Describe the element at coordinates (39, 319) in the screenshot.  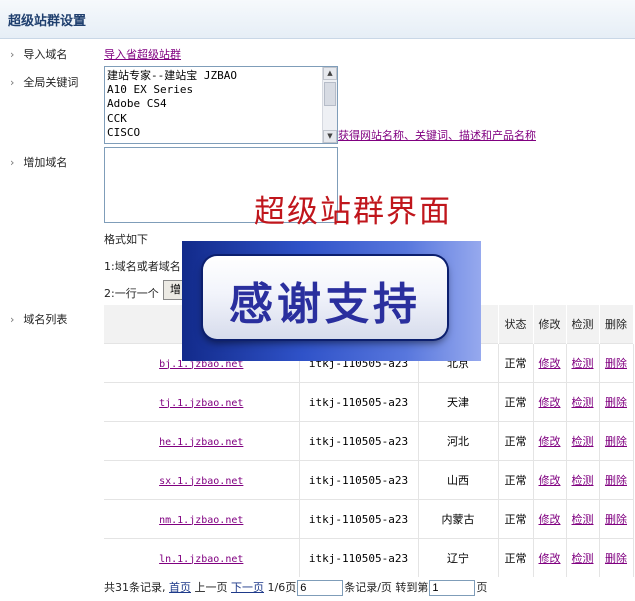
I see `domain-list-label: › 域名列表` at that location.